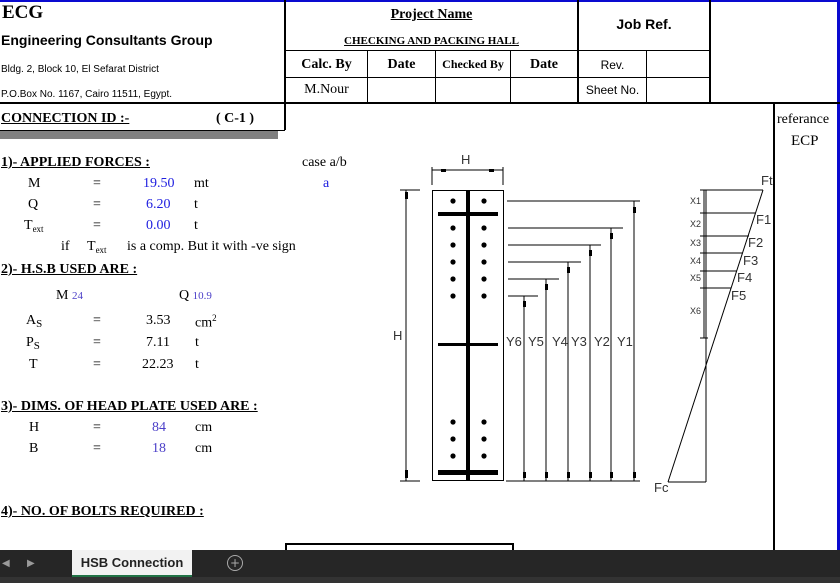  What do you see at coordinates (420, 566) in the screenshot?
I see `sheet-tab-bar: ◀ ▶ HSB Connection +` at bounding box center [420, 566].